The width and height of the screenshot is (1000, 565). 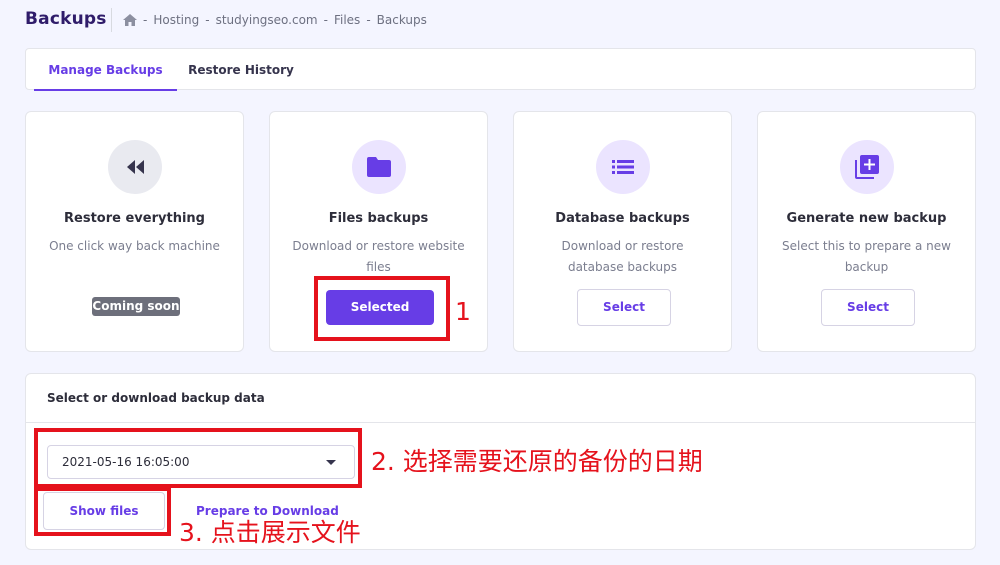 I want to click on add-box-icon, so click(x=867, y=167).